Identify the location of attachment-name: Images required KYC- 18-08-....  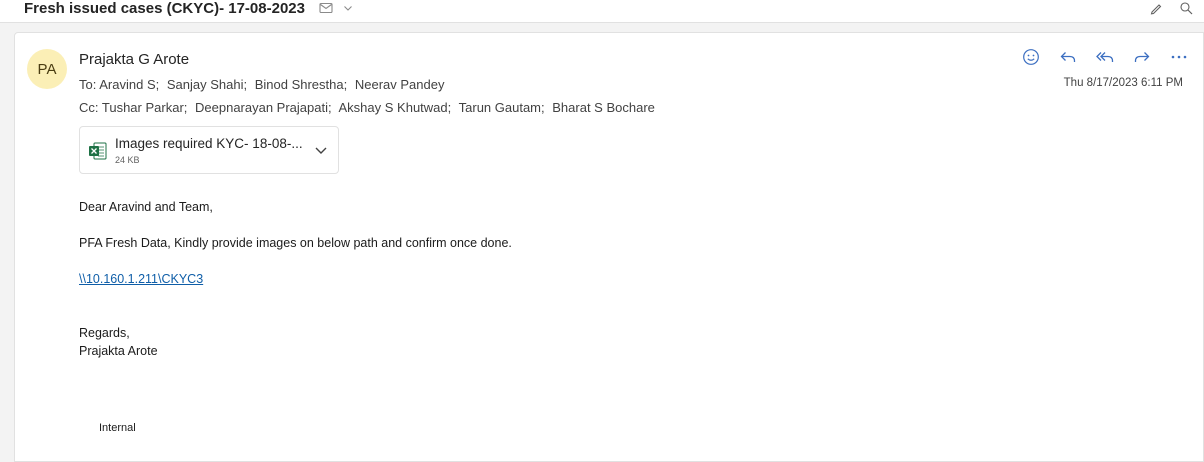
(209, 143).